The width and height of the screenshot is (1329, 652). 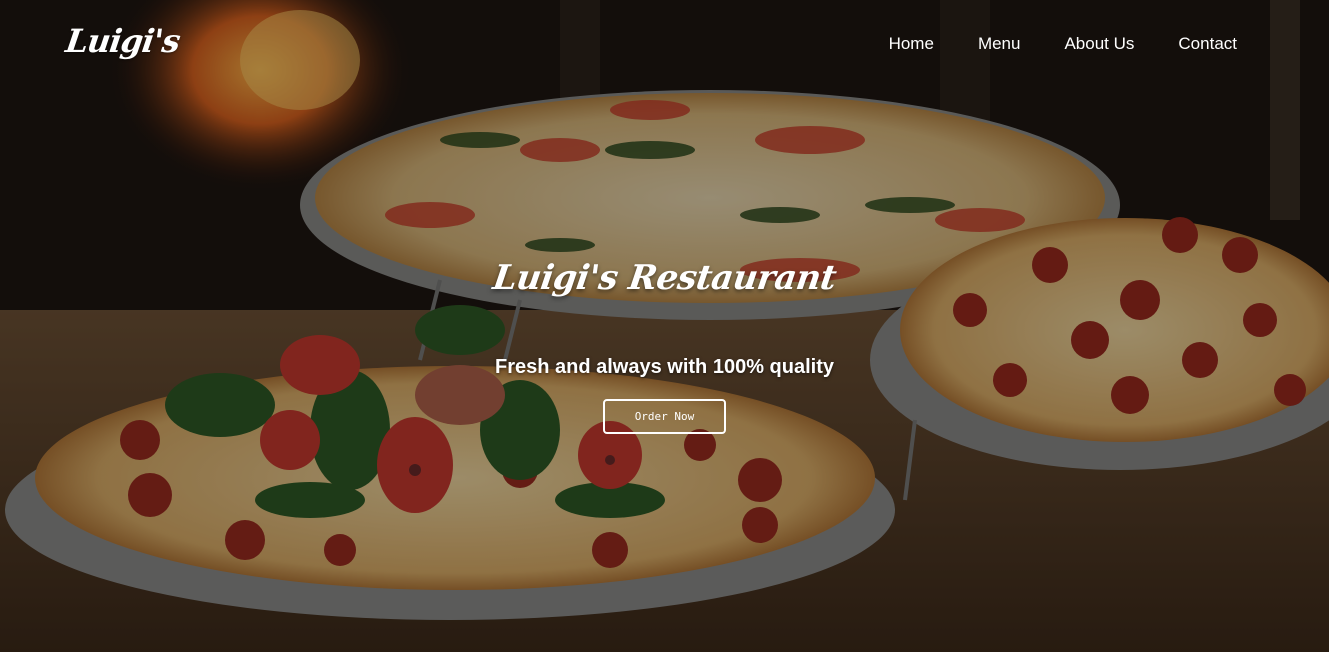 What do you see at coordinates (664, 45) in the screenshot?
I see `navbar: Luigi's Home Menu About Us Contact` at bounding box center [664, 45].